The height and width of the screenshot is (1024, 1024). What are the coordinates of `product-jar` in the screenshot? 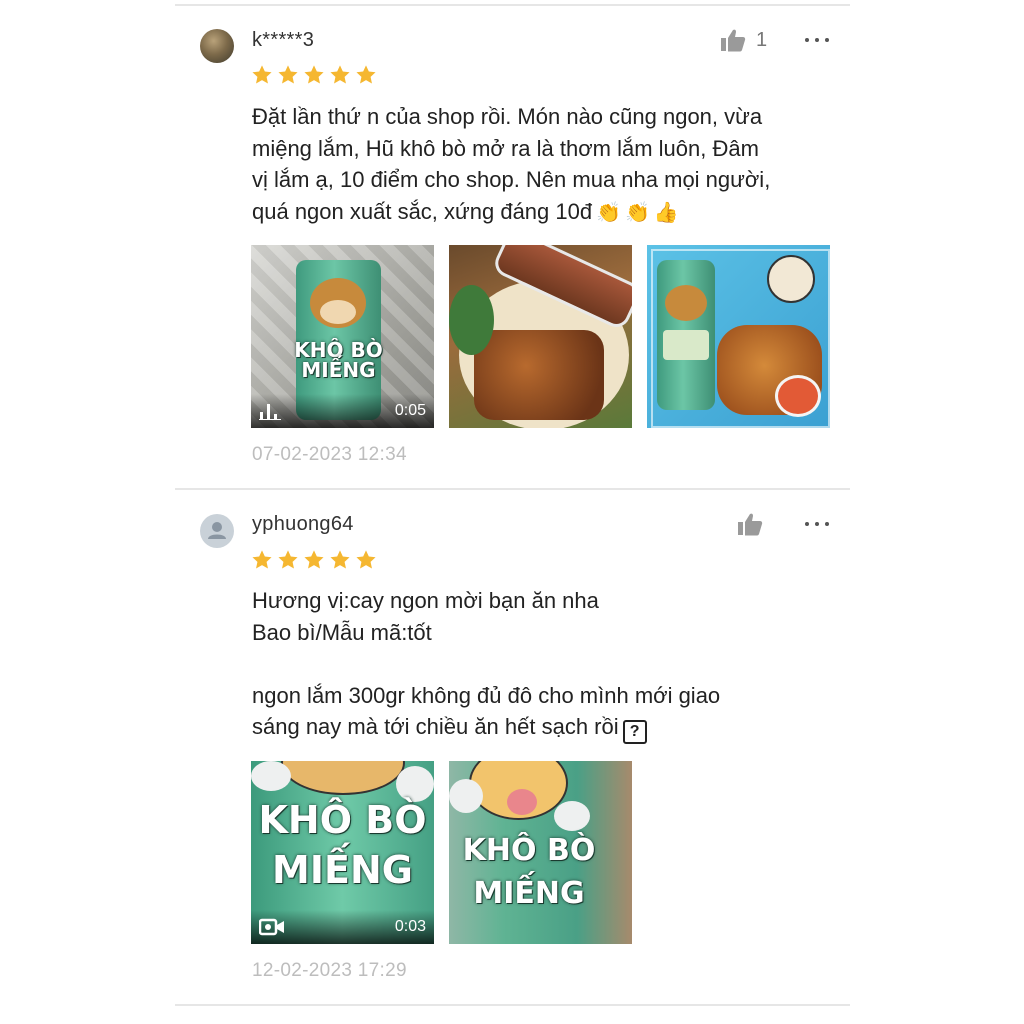 It's located at (686, 335).